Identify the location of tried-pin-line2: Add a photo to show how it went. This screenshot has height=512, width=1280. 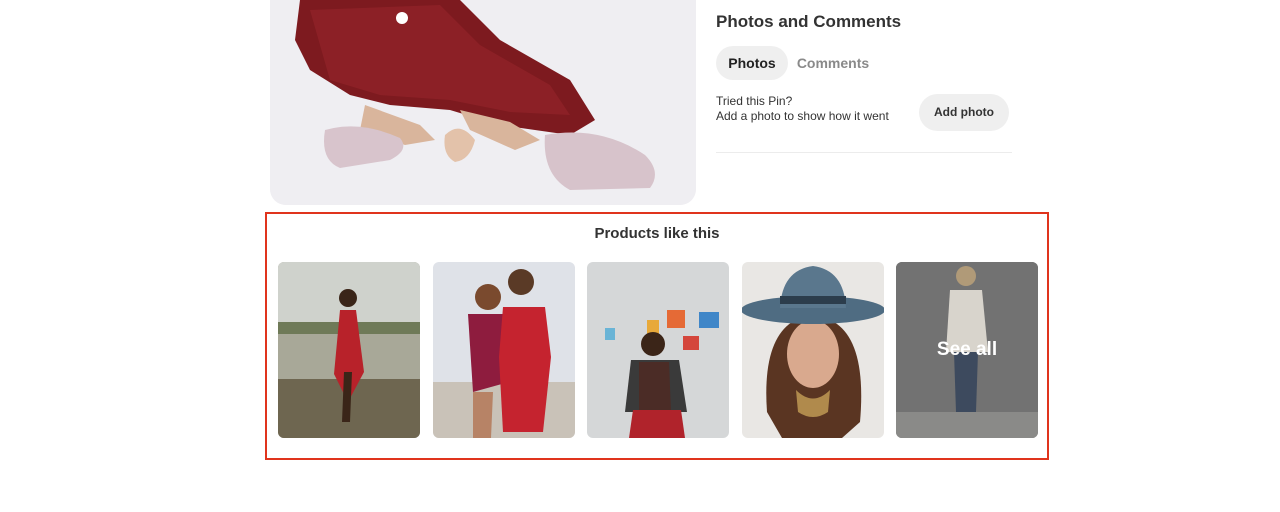
(802, 116).